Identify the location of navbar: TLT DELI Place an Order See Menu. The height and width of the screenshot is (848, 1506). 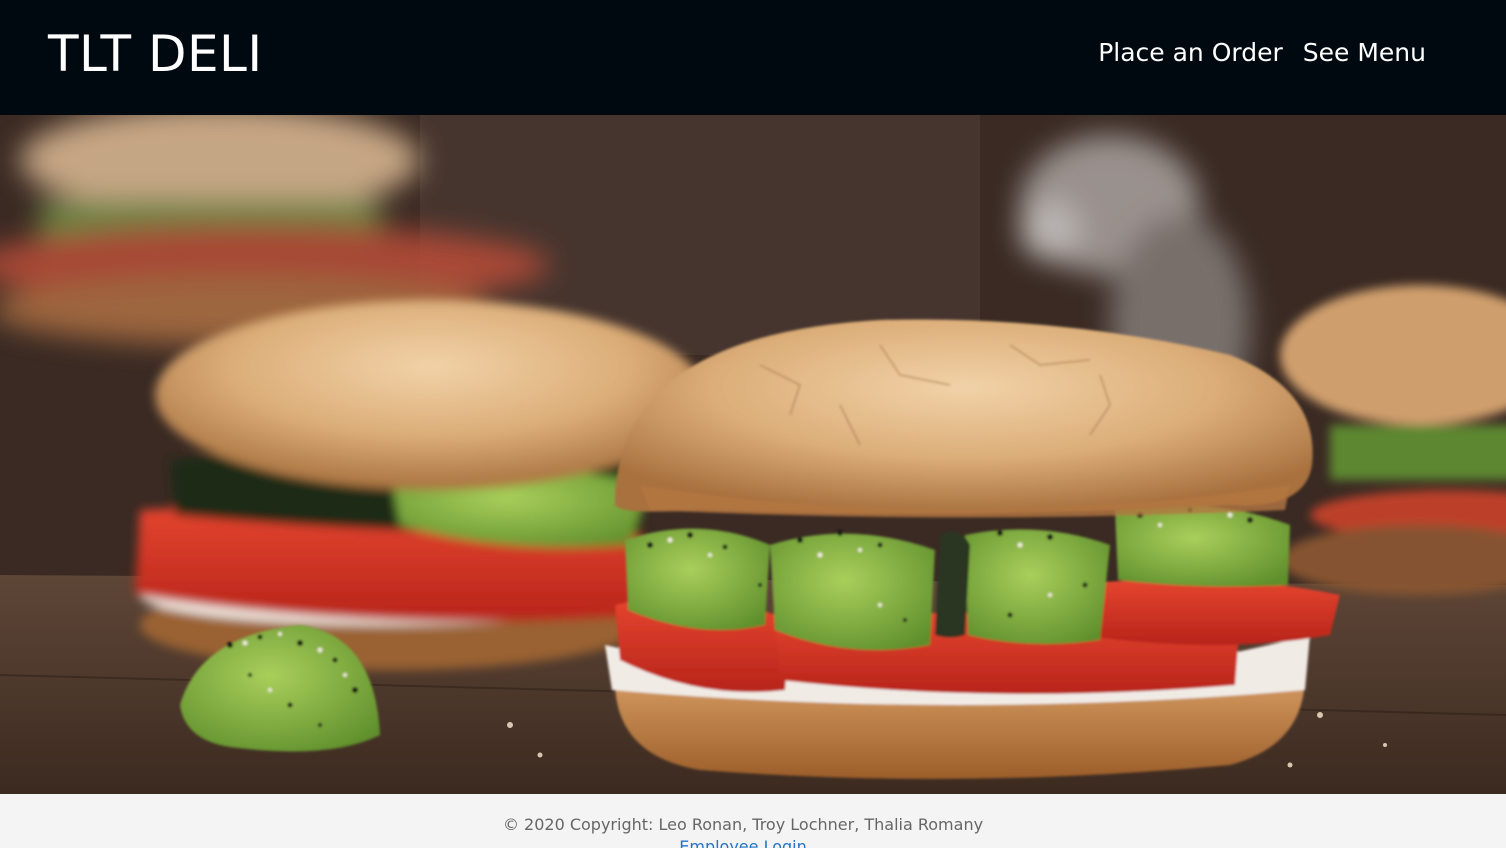
(753, 57).